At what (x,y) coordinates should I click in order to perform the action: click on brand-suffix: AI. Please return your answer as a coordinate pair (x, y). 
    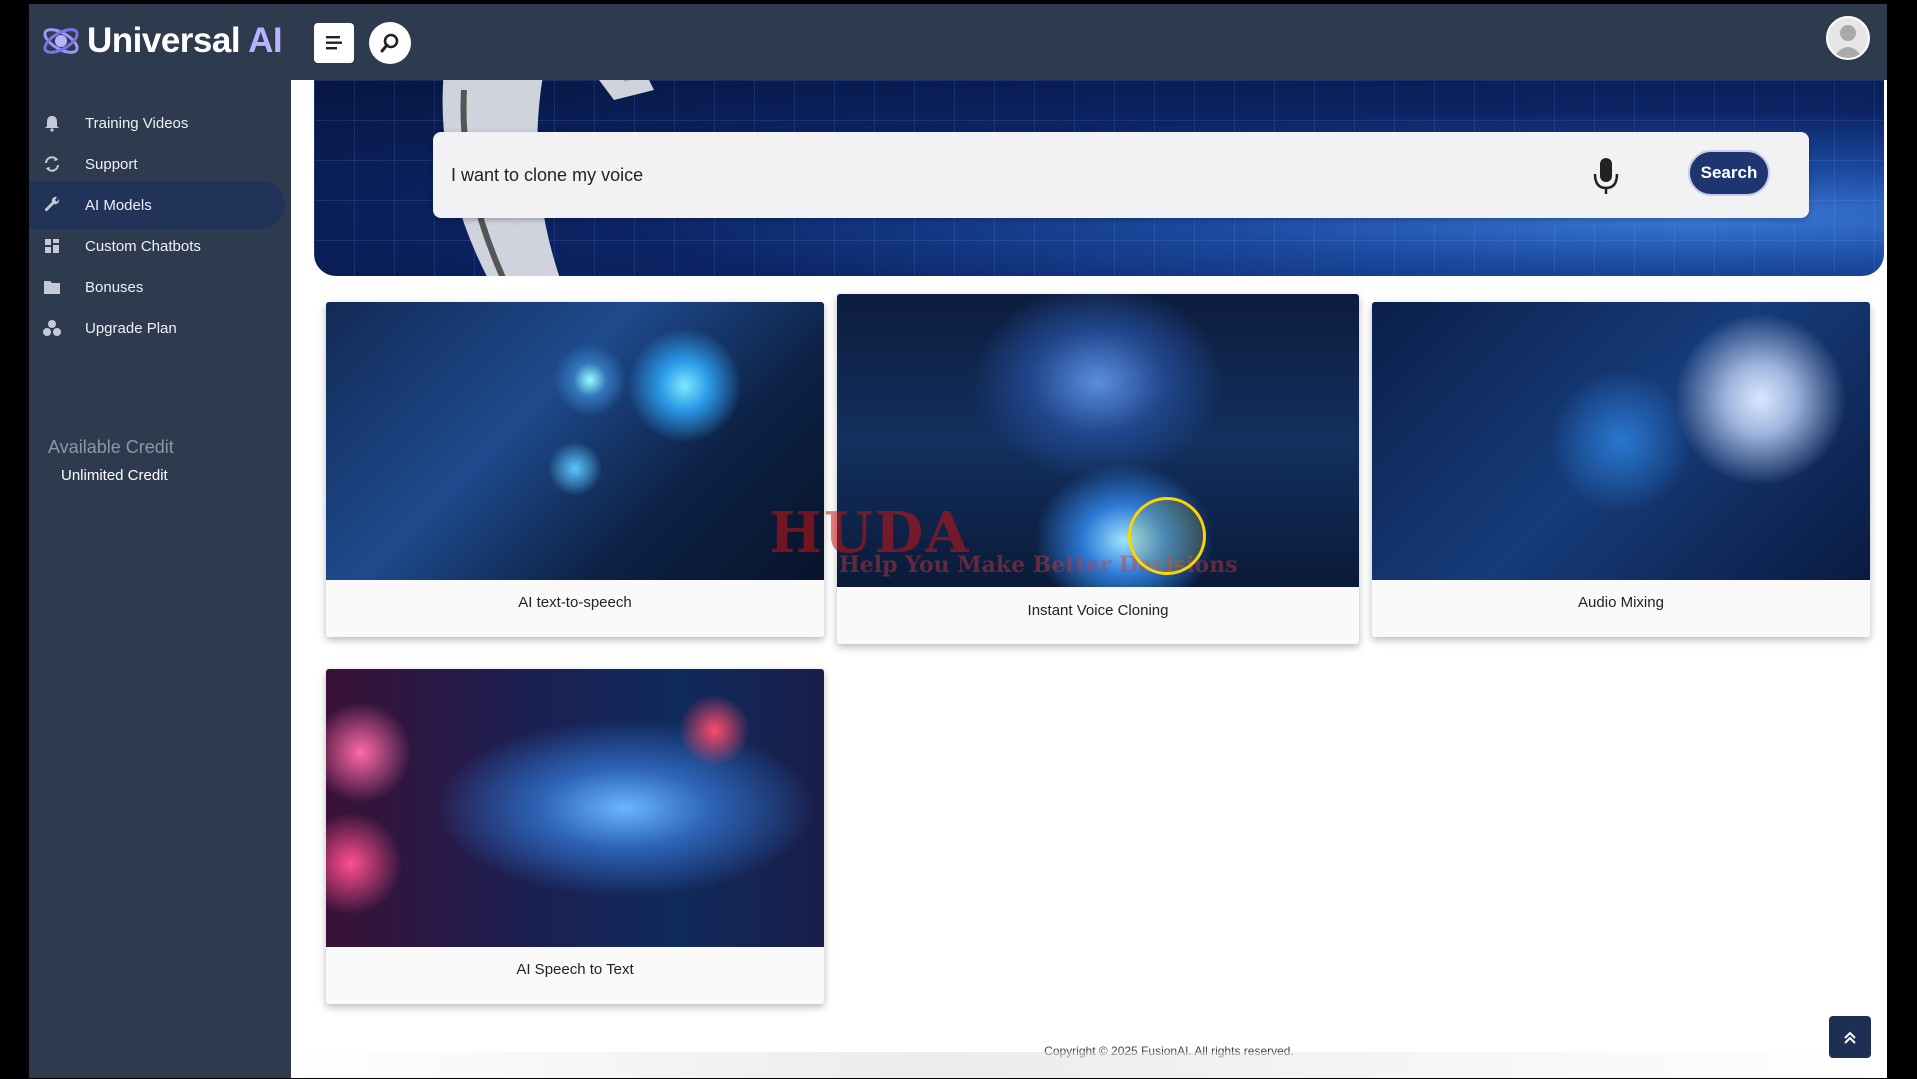
    Looking at the image, I should click on (265, 40).